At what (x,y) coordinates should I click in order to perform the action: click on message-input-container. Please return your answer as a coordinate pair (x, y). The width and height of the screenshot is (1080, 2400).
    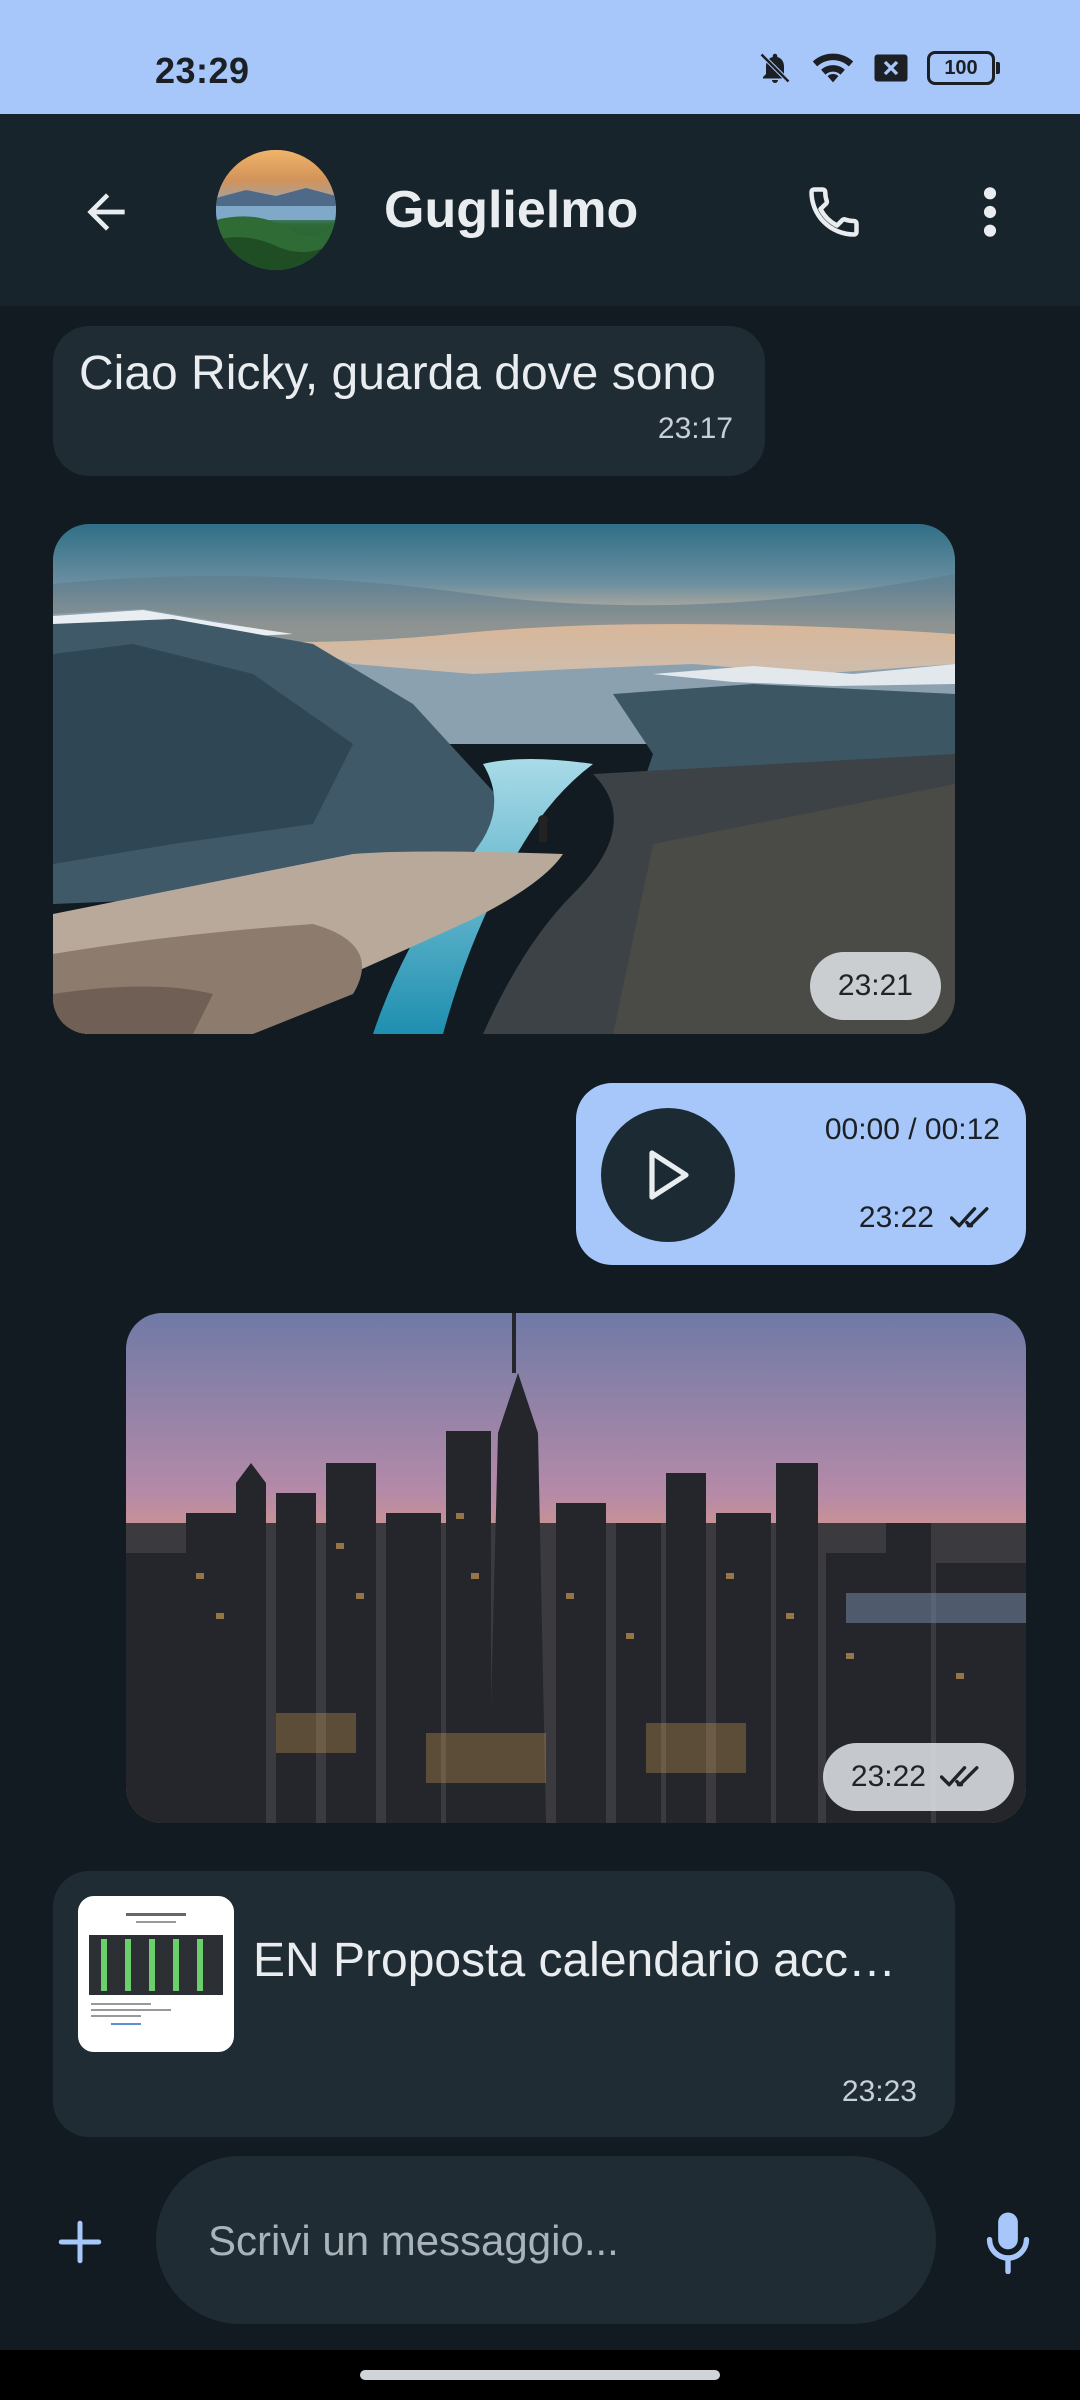
    Looking at the image, I should click on (546, 2241).